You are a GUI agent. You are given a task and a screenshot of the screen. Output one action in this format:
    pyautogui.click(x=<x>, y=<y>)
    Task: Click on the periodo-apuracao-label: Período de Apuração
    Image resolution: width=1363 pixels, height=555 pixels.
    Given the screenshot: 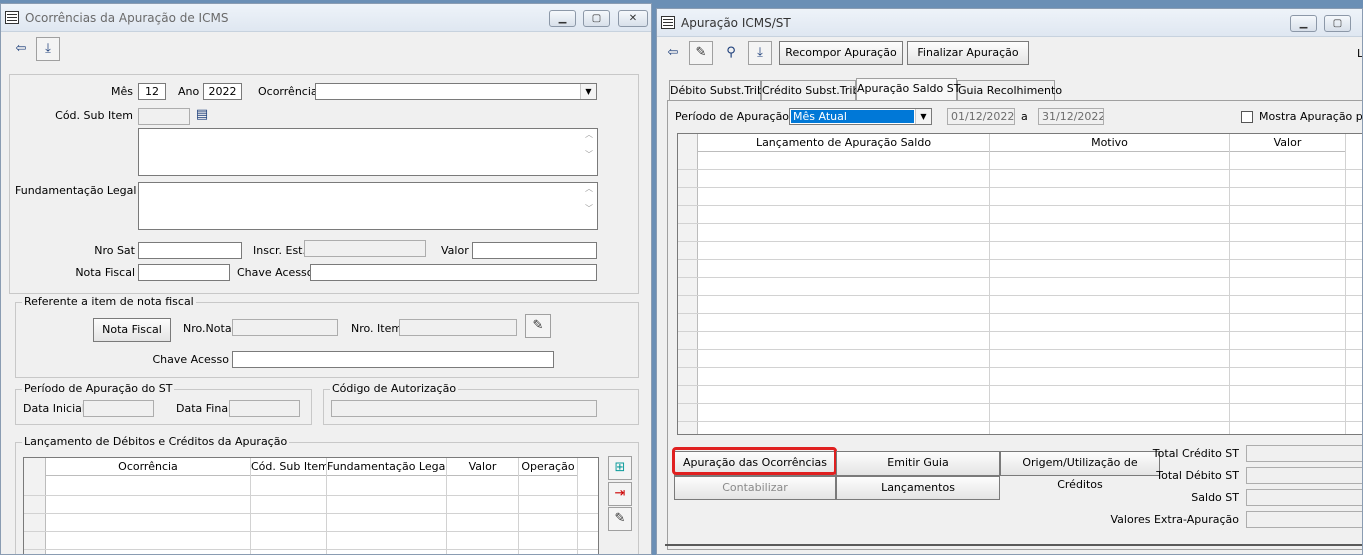 What is the action you would take?
    pyautogui.click(x=732, y=116)
    